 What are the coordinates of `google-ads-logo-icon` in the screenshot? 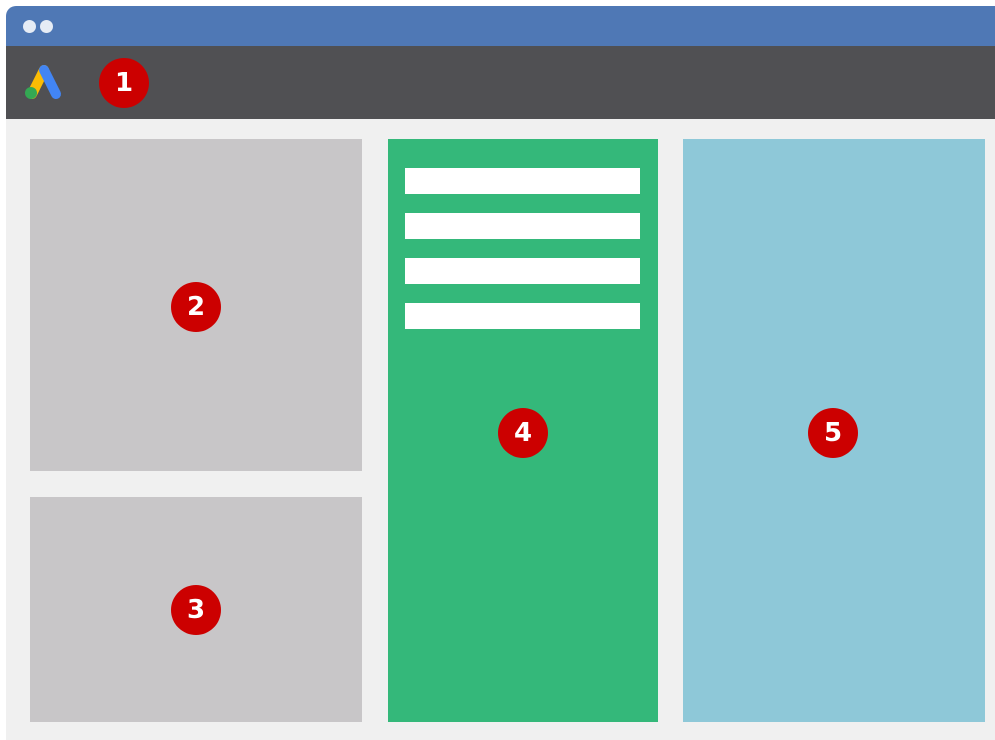 It's located at (43, 82).